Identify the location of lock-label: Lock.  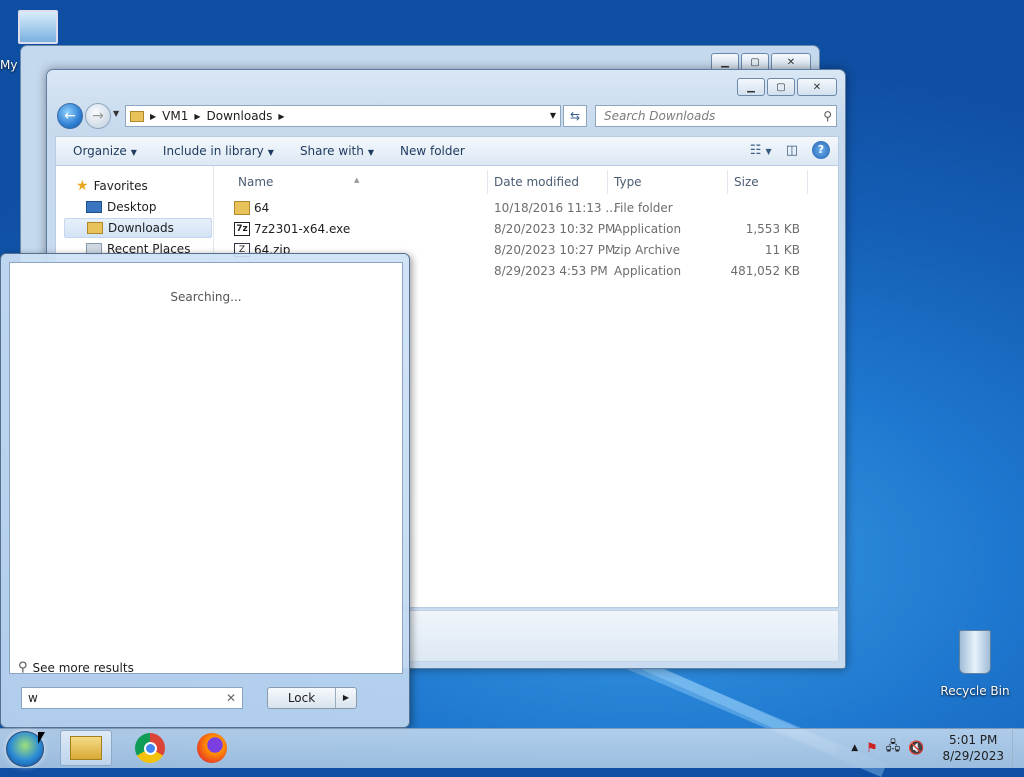
(302, 698).